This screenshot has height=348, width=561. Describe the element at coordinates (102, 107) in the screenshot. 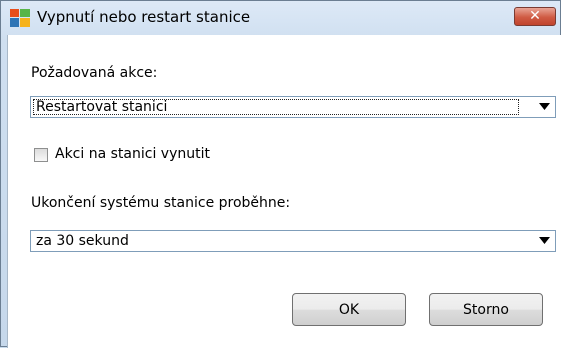

I see `action-select-value: Restartovat stanici` at that location.